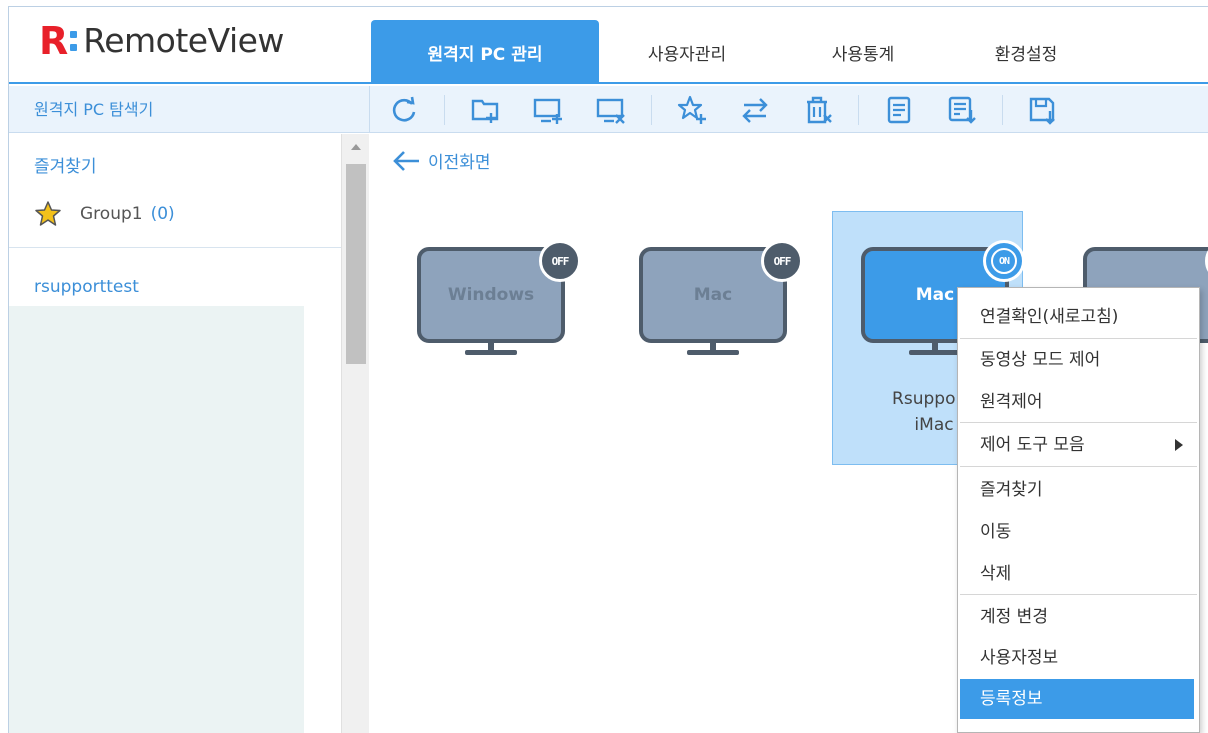 The height and width of the screenshot is (733, 1208). I want to click on toolbar, so click(732, 110).